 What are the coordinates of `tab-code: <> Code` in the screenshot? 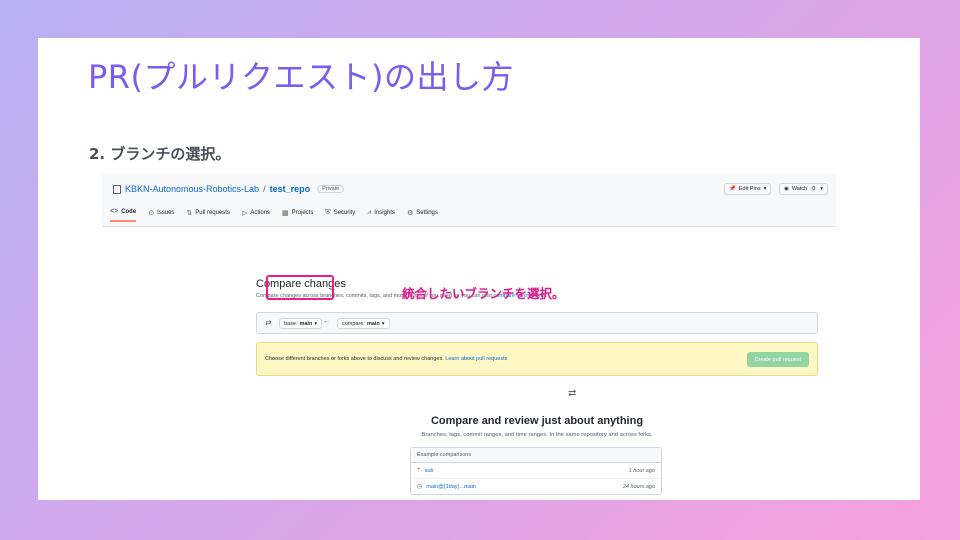 It's located at (123, 215).